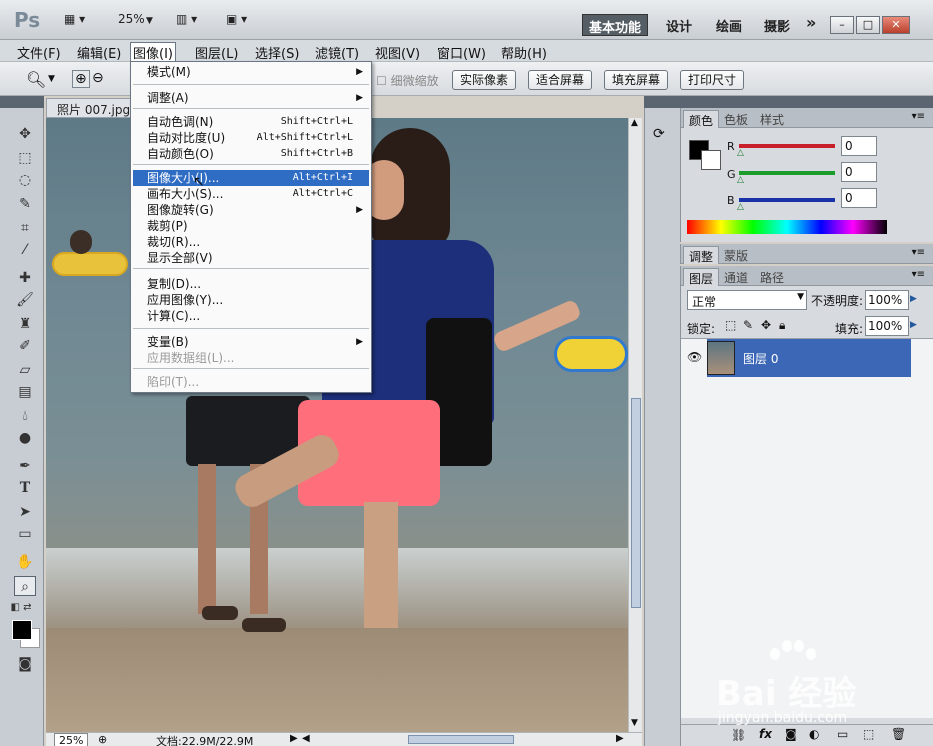 Image resolution: width=933 pixels, height=746 pixels. I want to click on menu-image: 图像(I), so click(153, 52).